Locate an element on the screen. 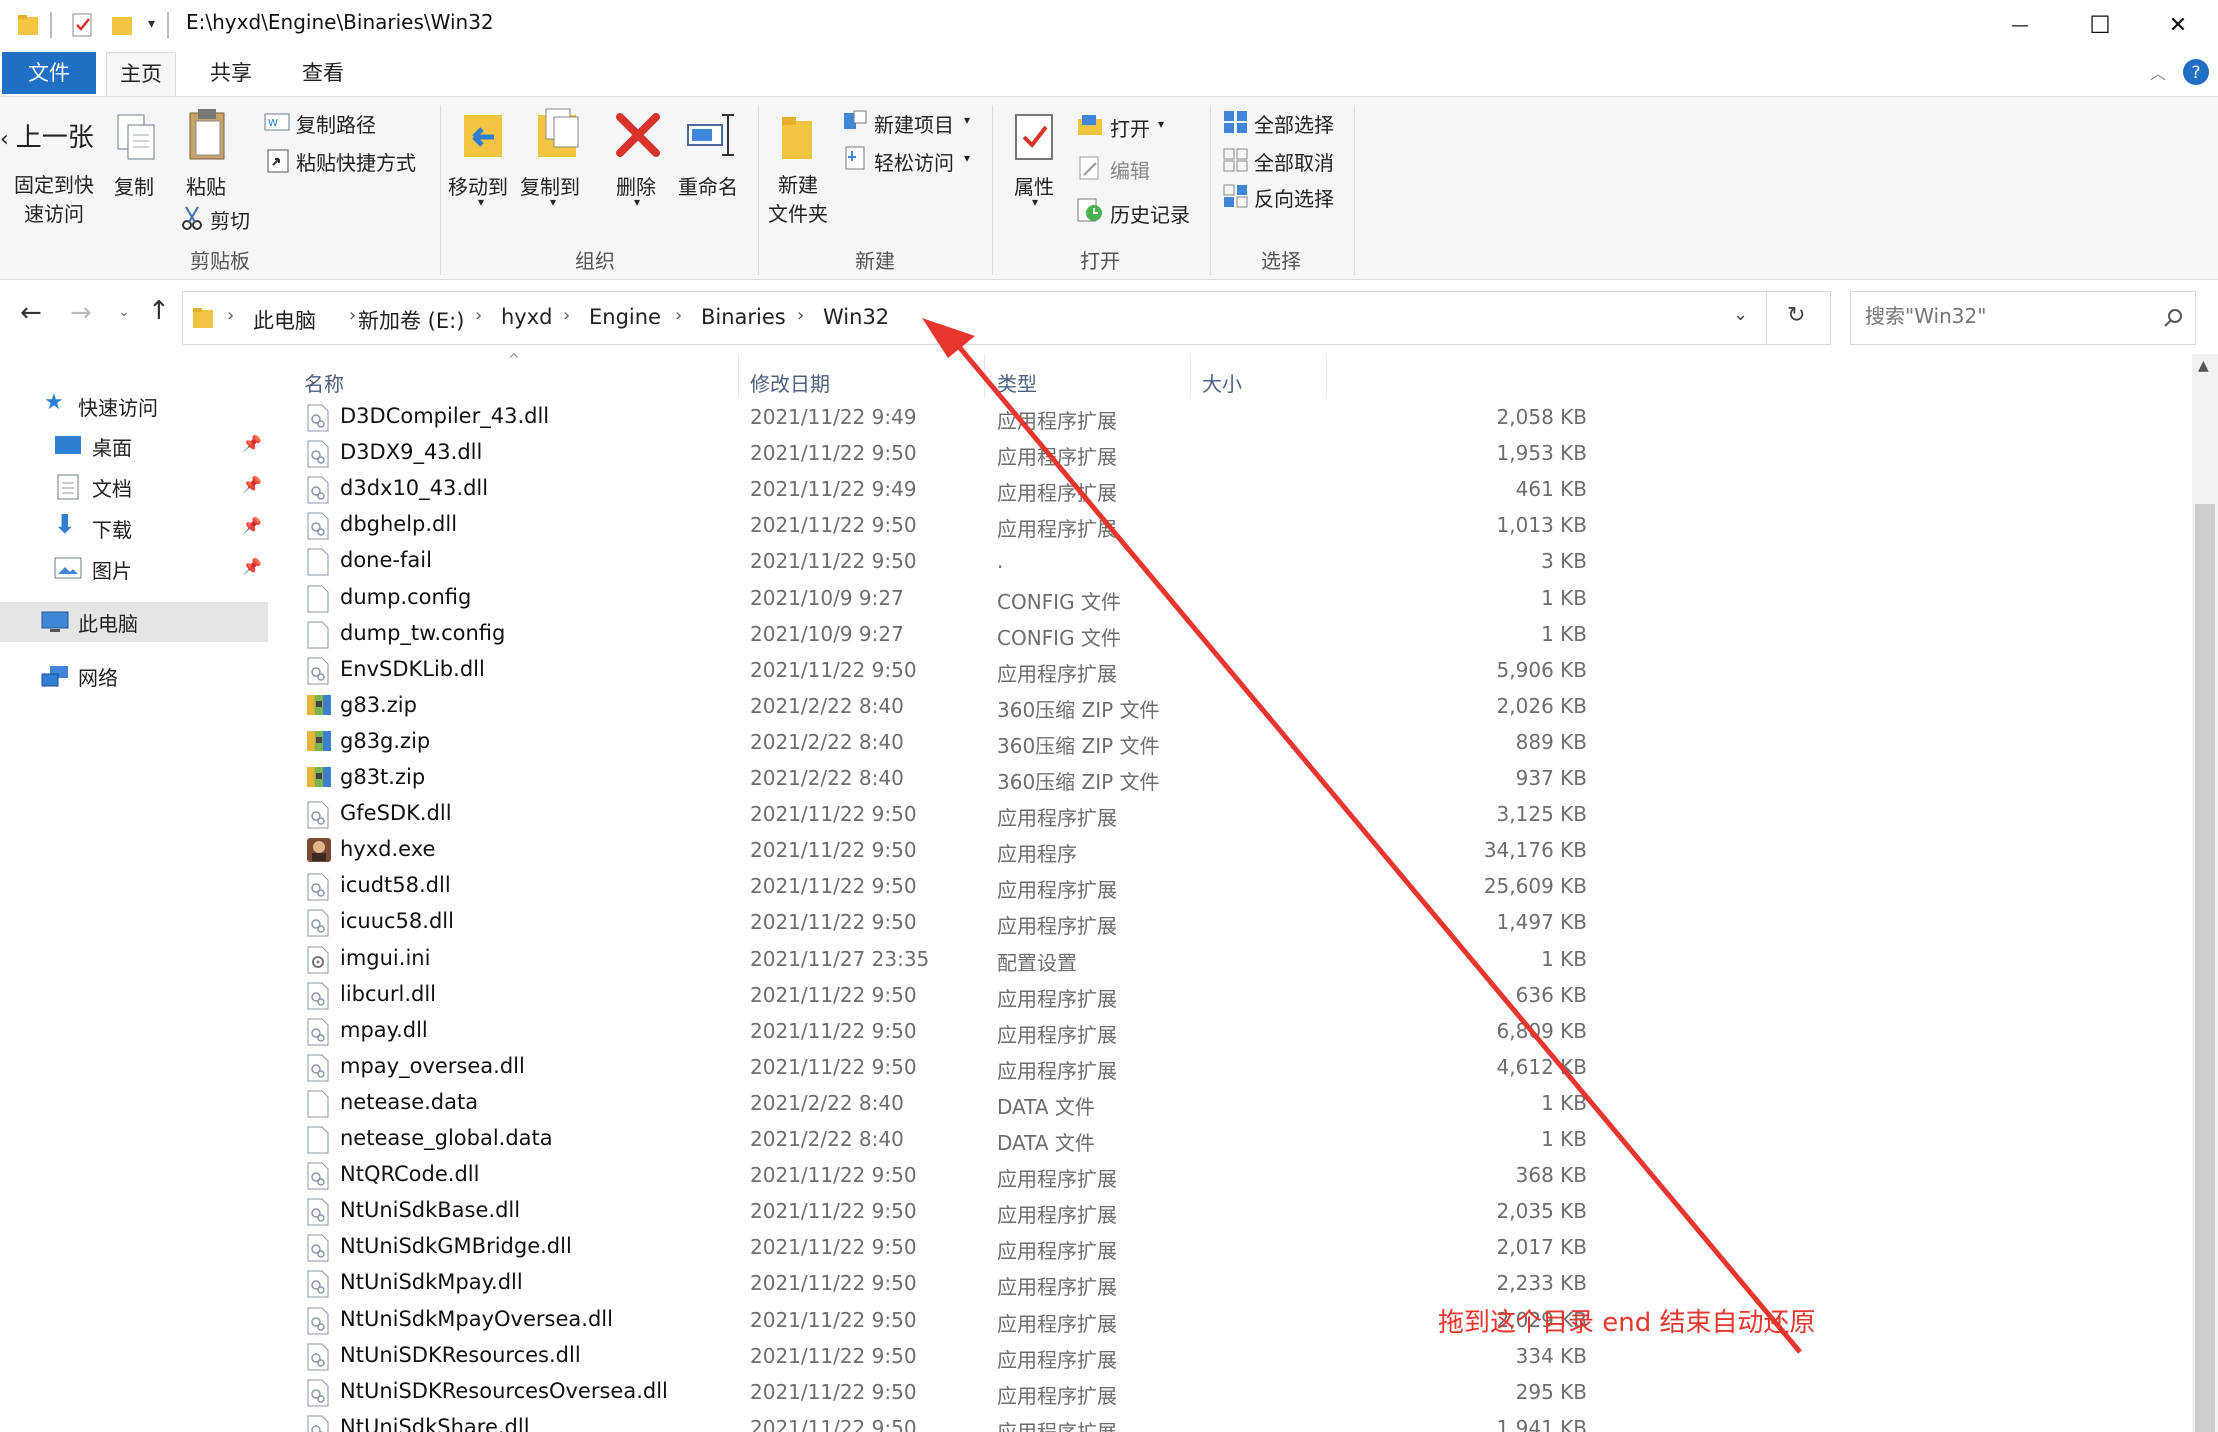 The image size is (2218, 1432). refresh-button: ↻ is located at coordinates (1799, 318).